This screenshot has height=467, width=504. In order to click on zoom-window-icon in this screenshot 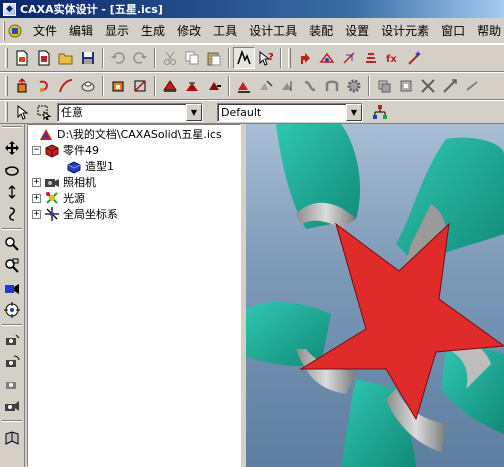, I will do `click(12, 266)`.